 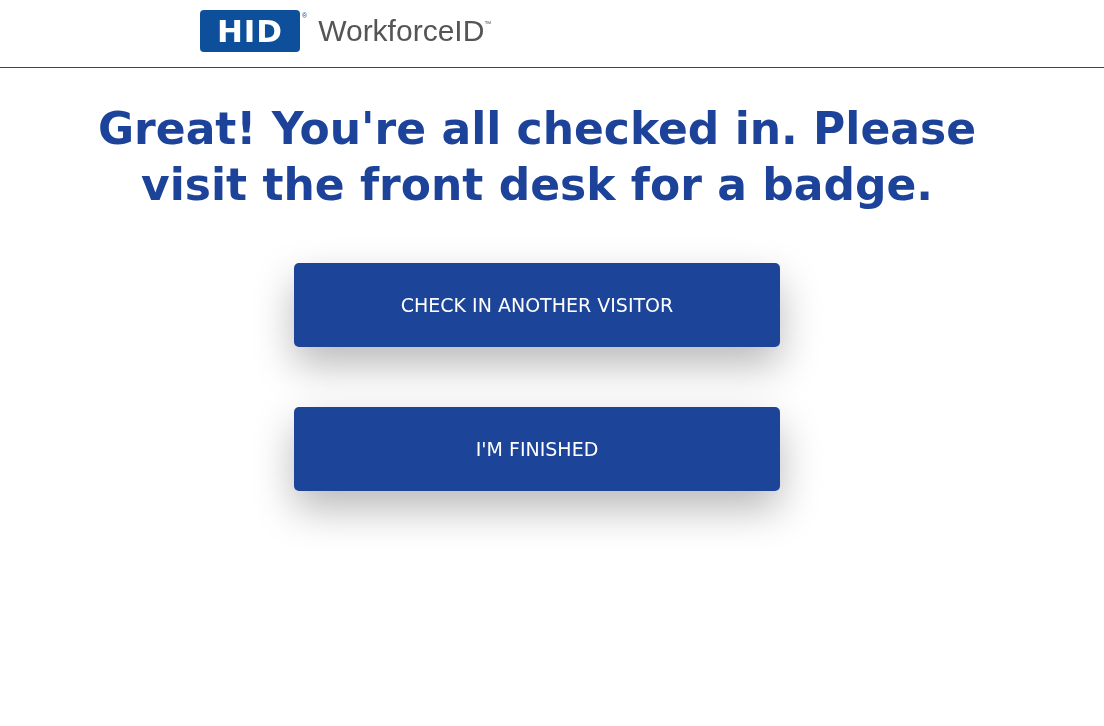 What do you see at coordinates (537, 449) in the screenshot?
I see `action-button: I'M FINISHED` at bounding box center [537, 449].